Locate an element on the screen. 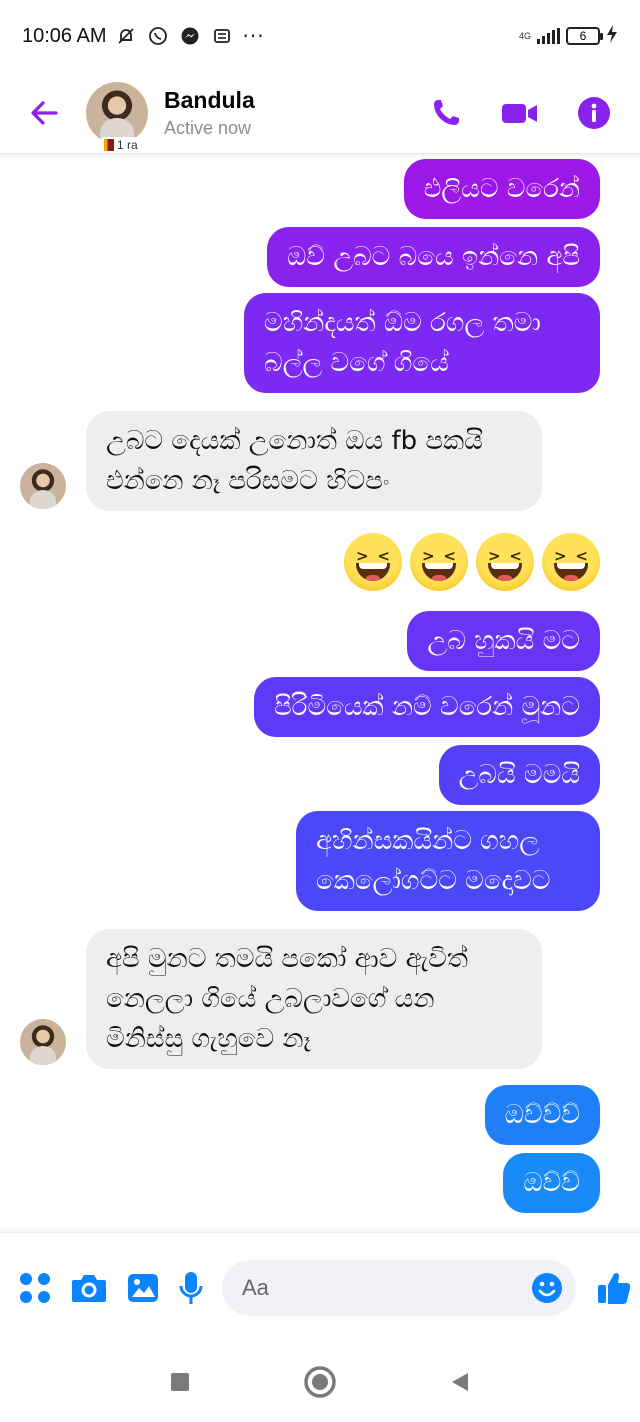 This screenshot has width=640, height=1422. system-navigation-bar is located at coordinates (320, 1382).